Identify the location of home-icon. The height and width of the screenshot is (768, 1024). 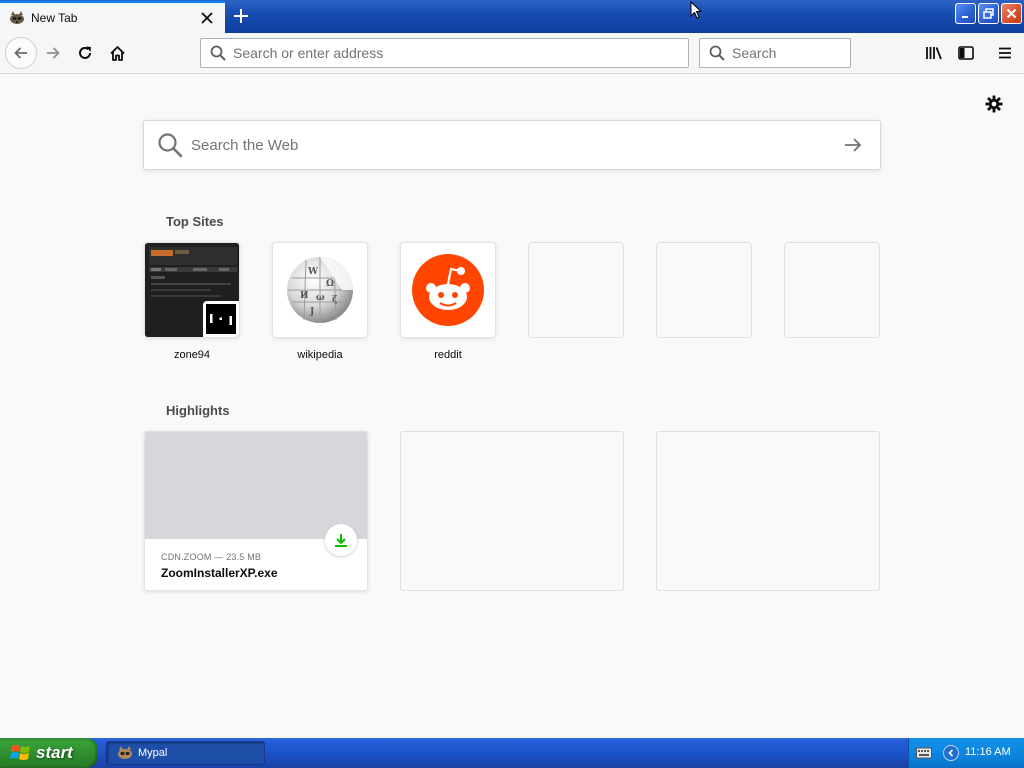
(117, 53).